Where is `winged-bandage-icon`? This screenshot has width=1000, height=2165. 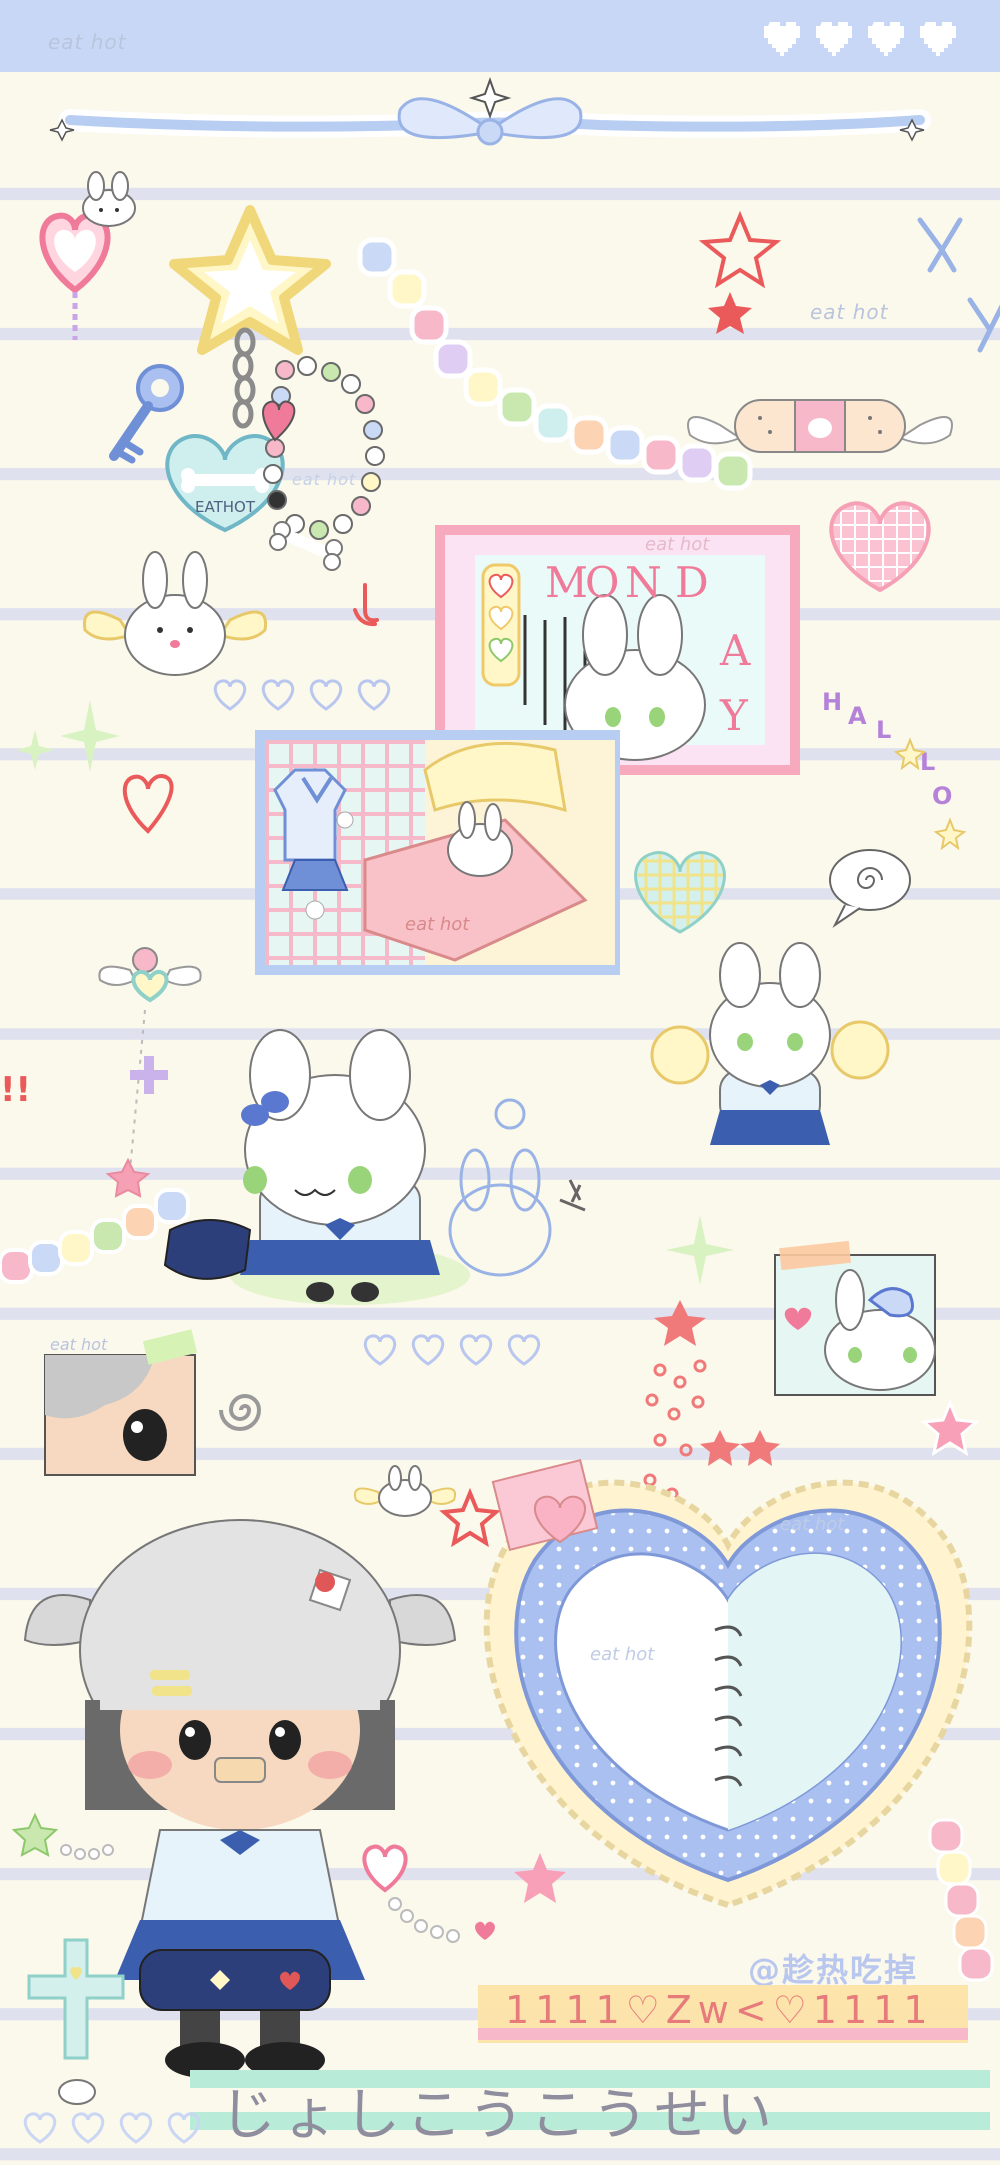
winged-bandage-icon is located at coordinates (820, 426).